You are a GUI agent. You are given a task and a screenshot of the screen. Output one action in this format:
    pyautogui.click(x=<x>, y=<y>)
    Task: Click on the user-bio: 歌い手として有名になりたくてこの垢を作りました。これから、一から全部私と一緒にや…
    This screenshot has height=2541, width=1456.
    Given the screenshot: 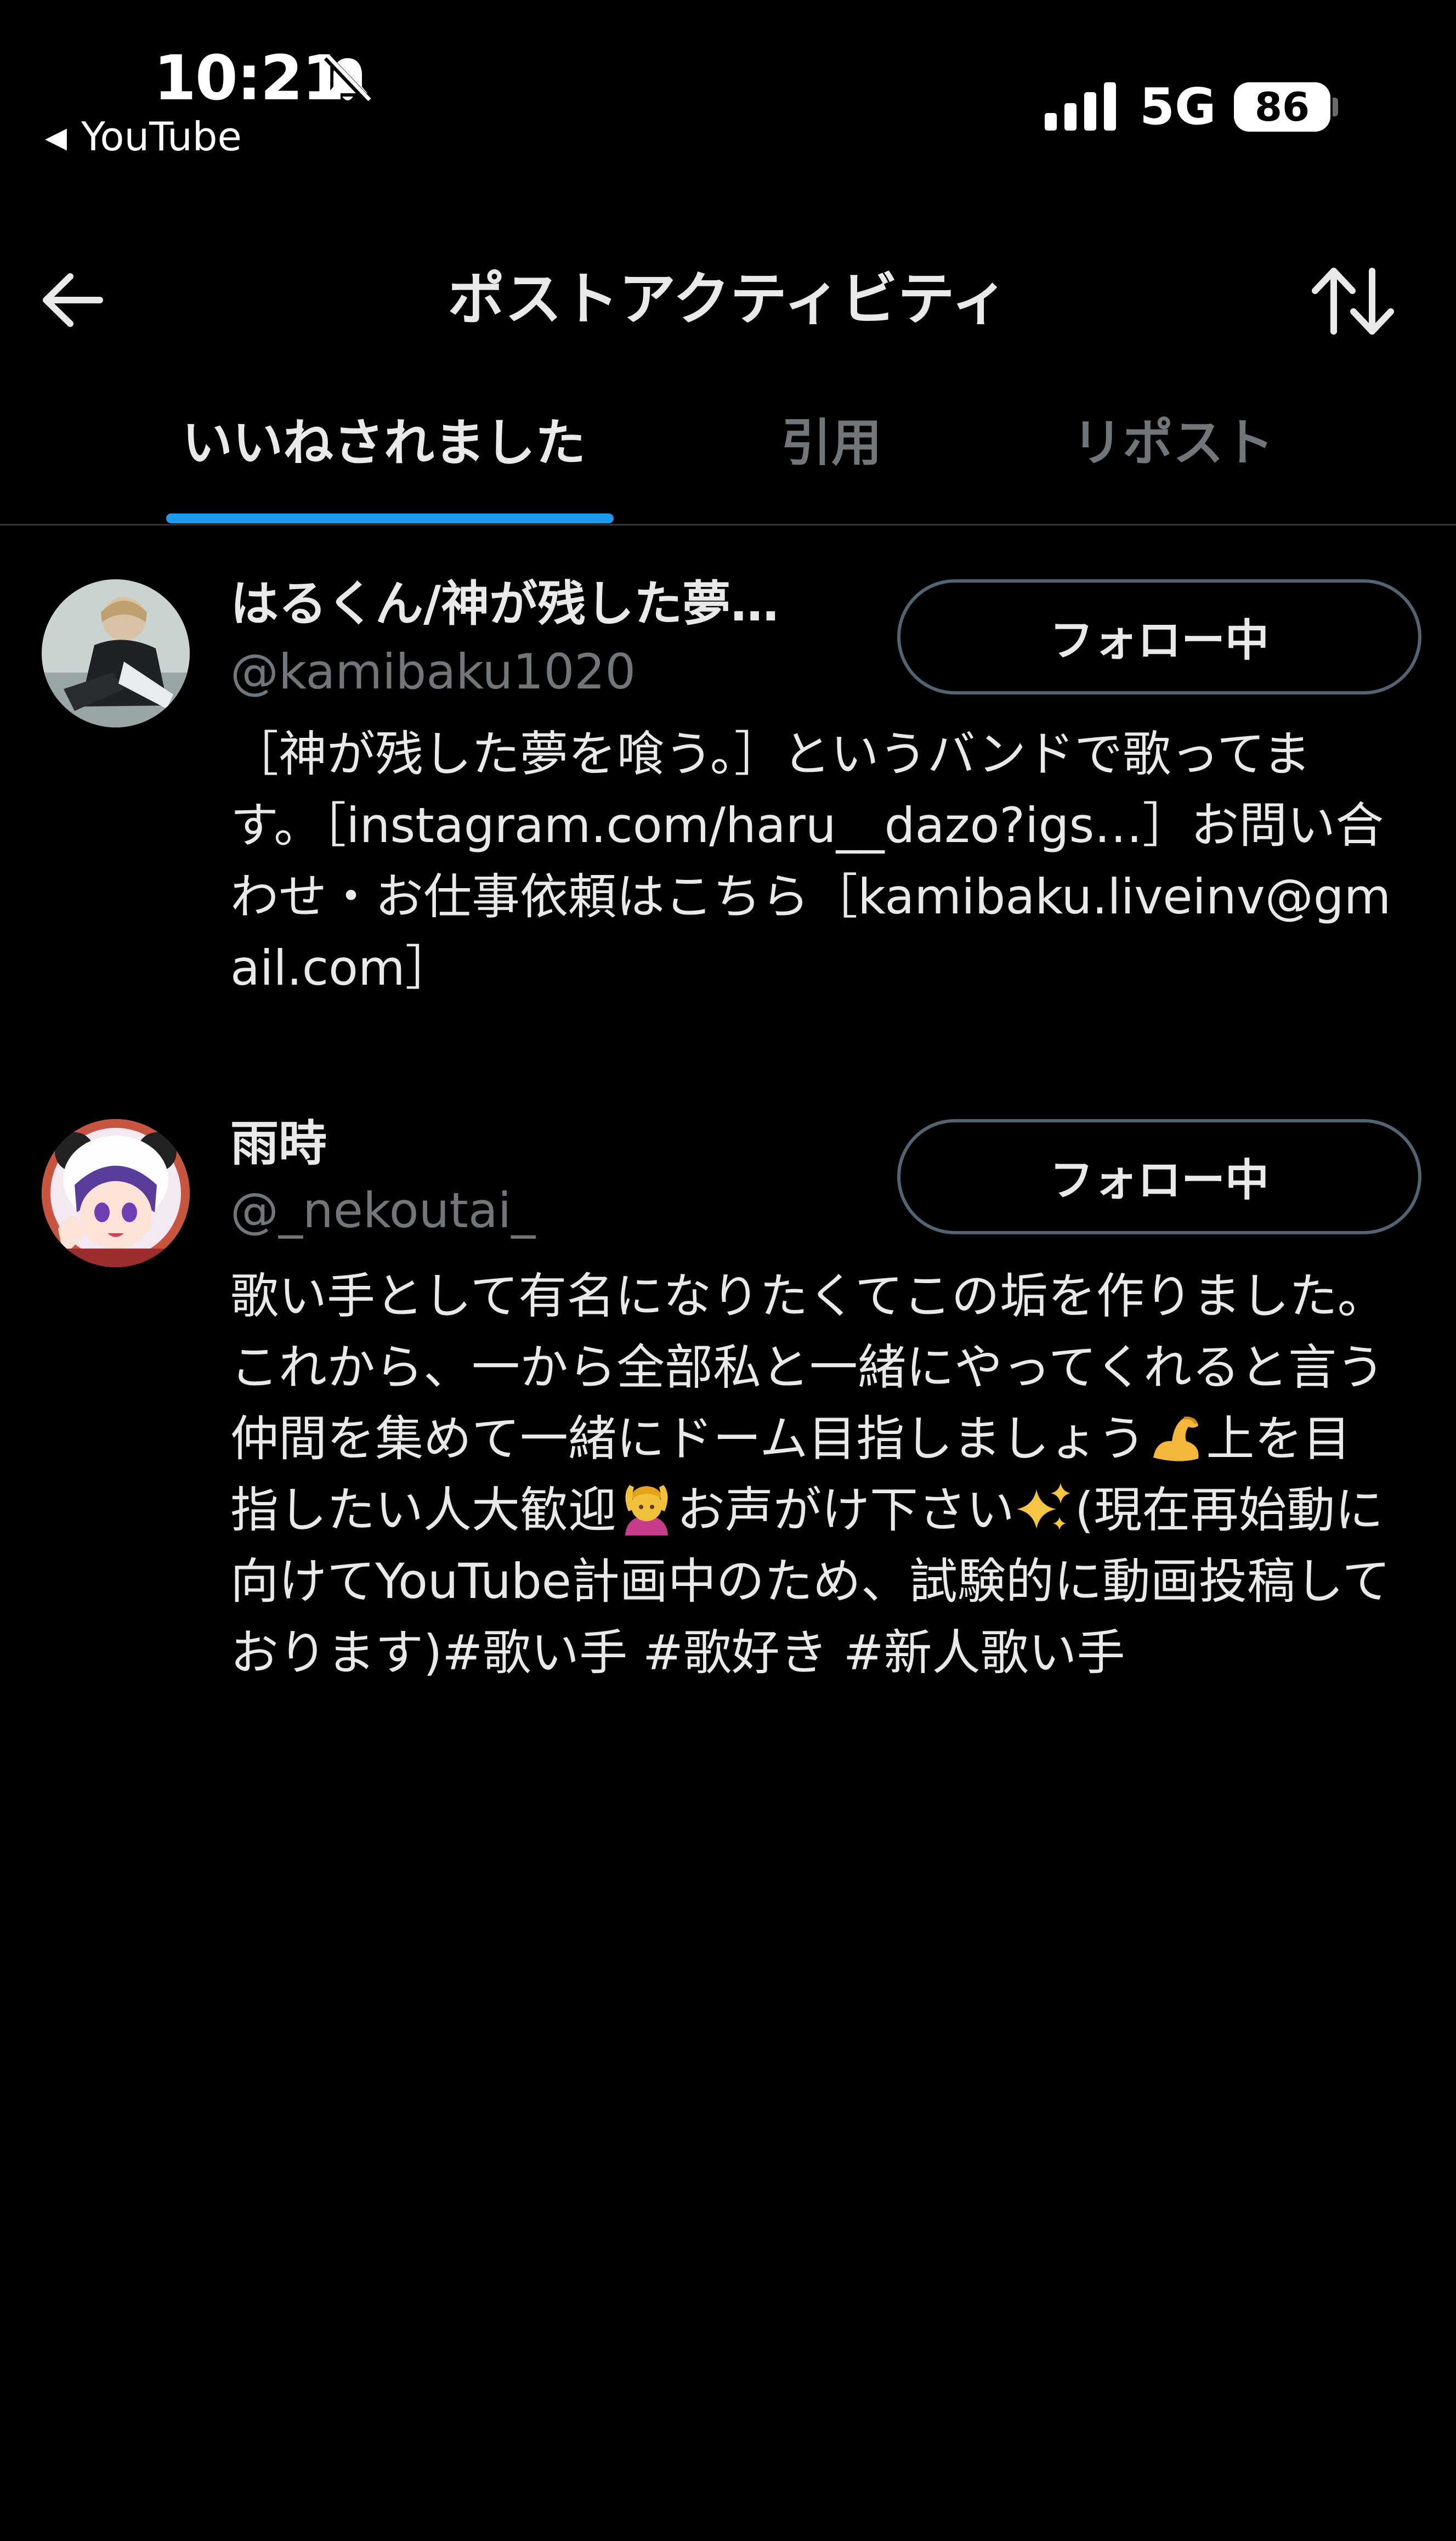 What is the action you would take?
    pyautogui.click(x=812, y=1475)
    